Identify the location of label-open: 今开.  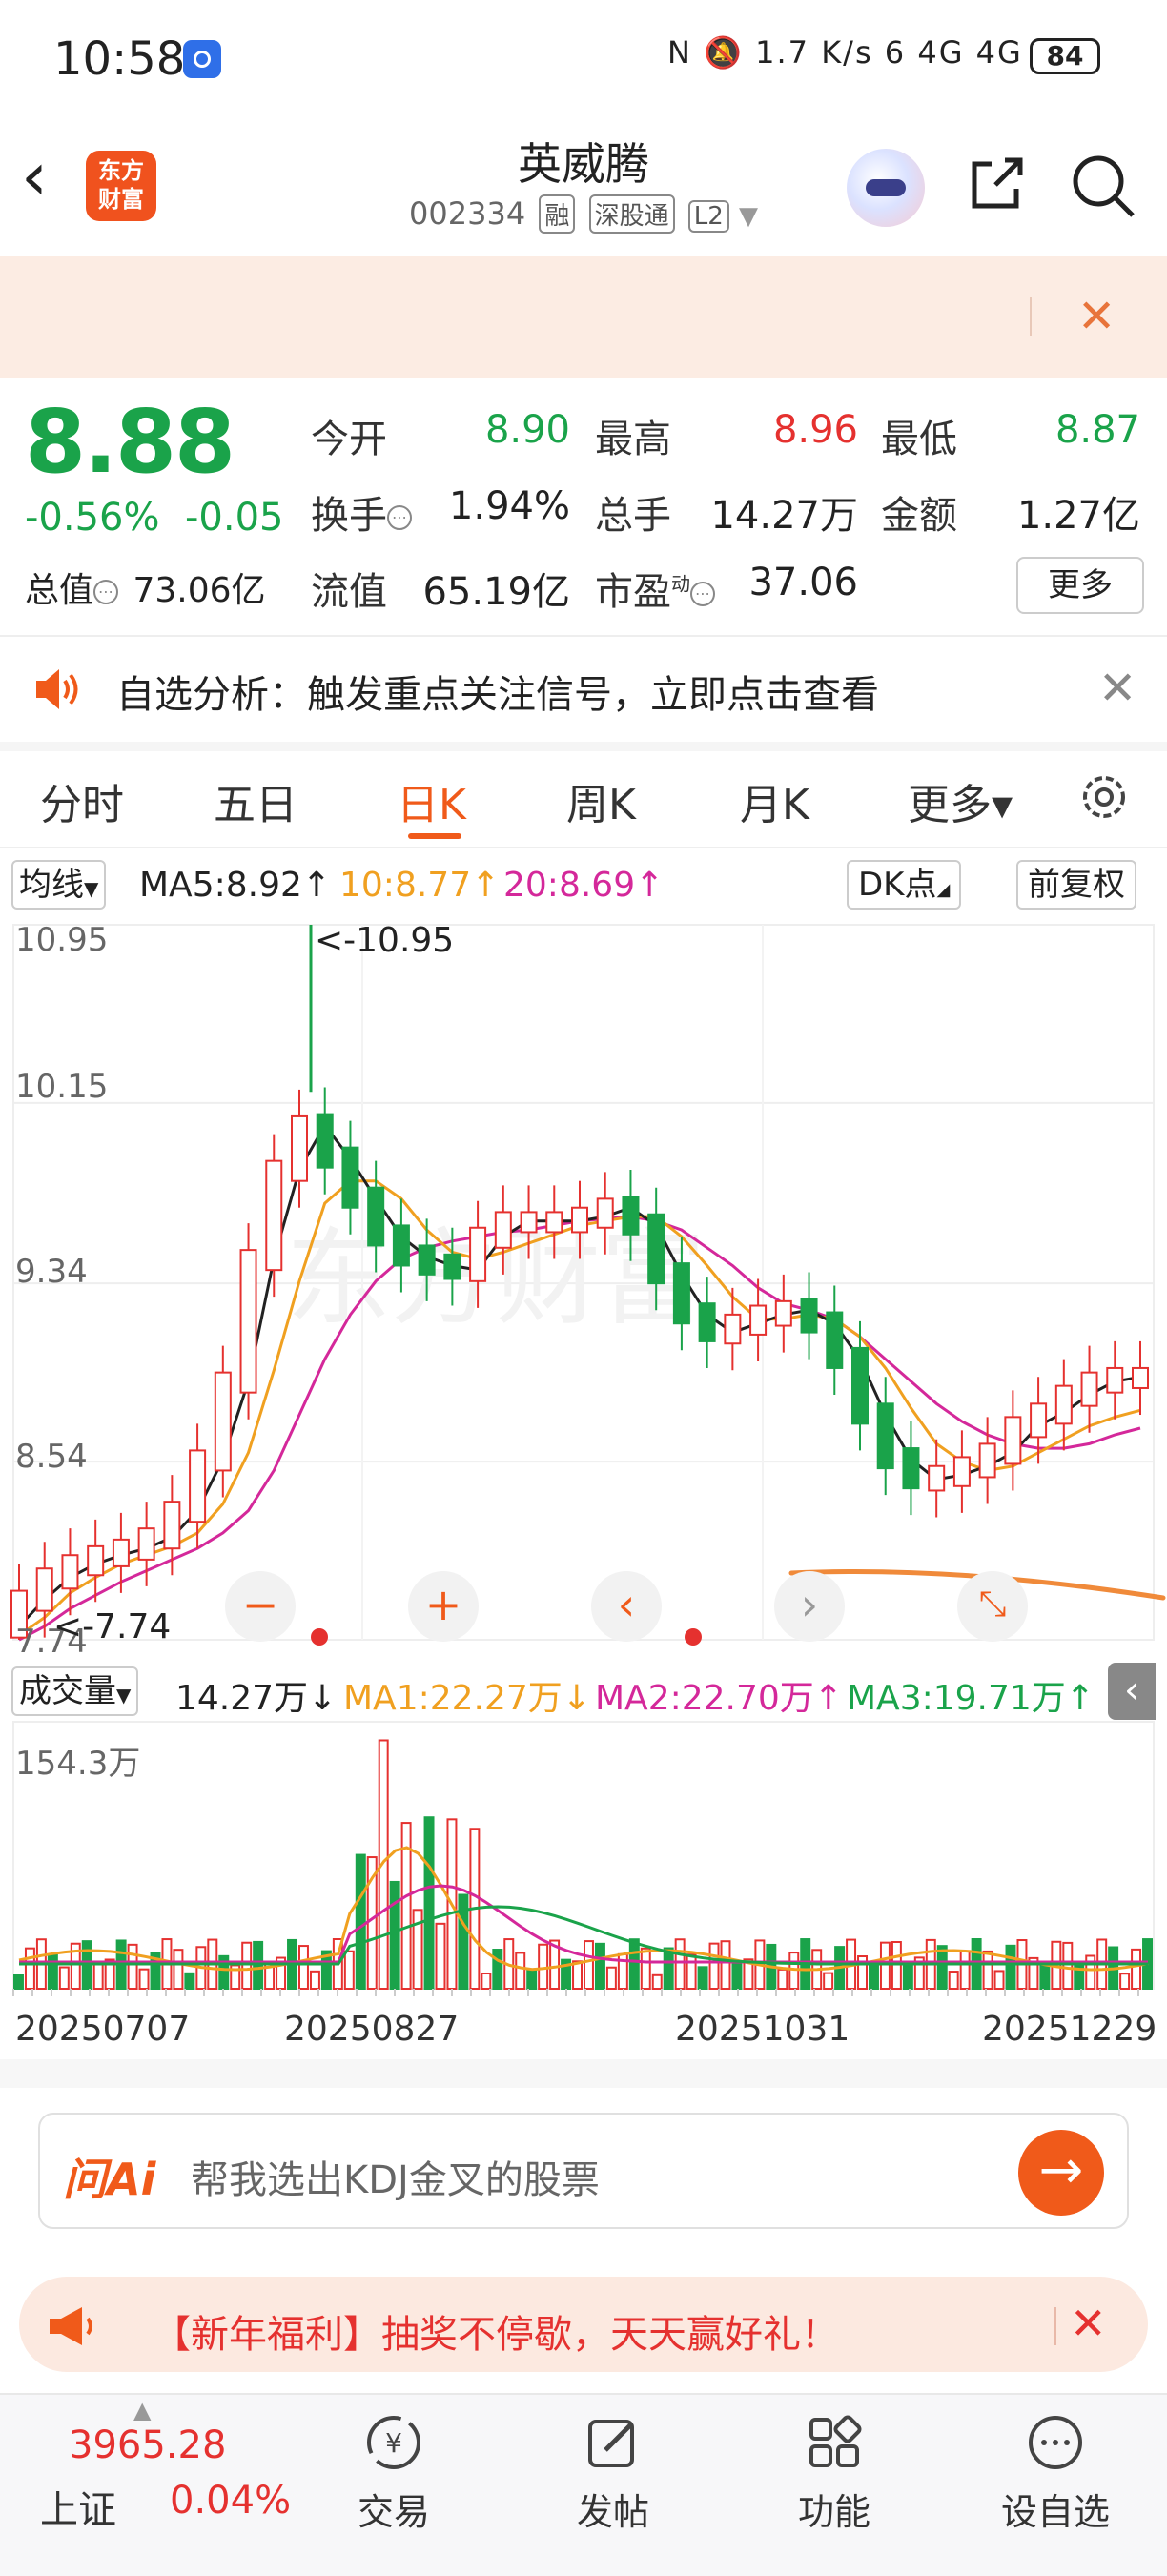
(349, 439).